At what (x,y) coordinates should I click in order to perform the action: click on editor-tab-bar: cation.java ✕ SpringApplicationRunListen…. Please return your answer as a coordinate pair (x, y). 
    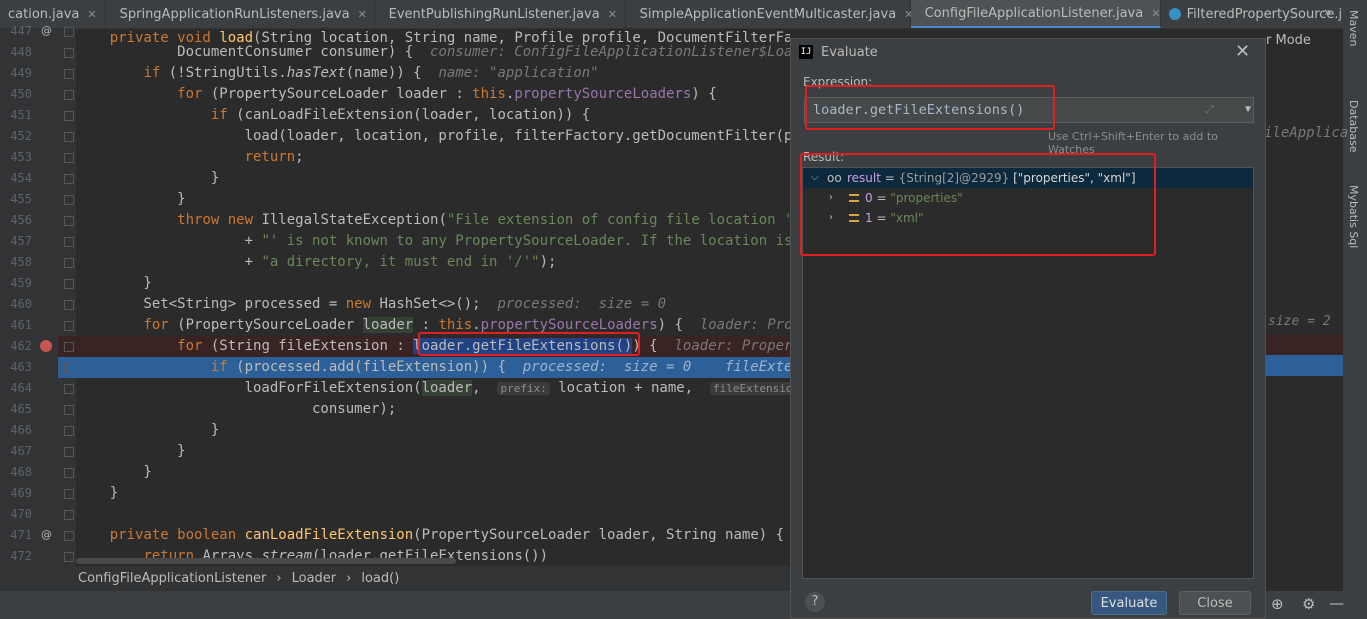
    Looking at the image, I should click on (671, 14).